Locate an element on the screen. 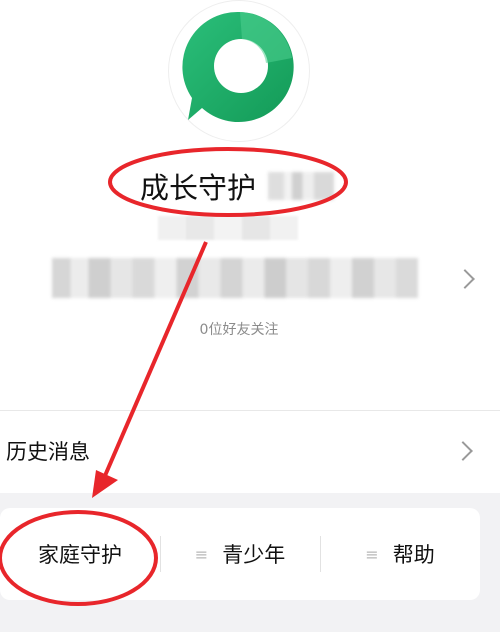 This screenshot has width=500, height=632. bottom-menu: 家庭守护 ≡ 青少年 ≡ 帮助 is located at coordinates (240, 554).